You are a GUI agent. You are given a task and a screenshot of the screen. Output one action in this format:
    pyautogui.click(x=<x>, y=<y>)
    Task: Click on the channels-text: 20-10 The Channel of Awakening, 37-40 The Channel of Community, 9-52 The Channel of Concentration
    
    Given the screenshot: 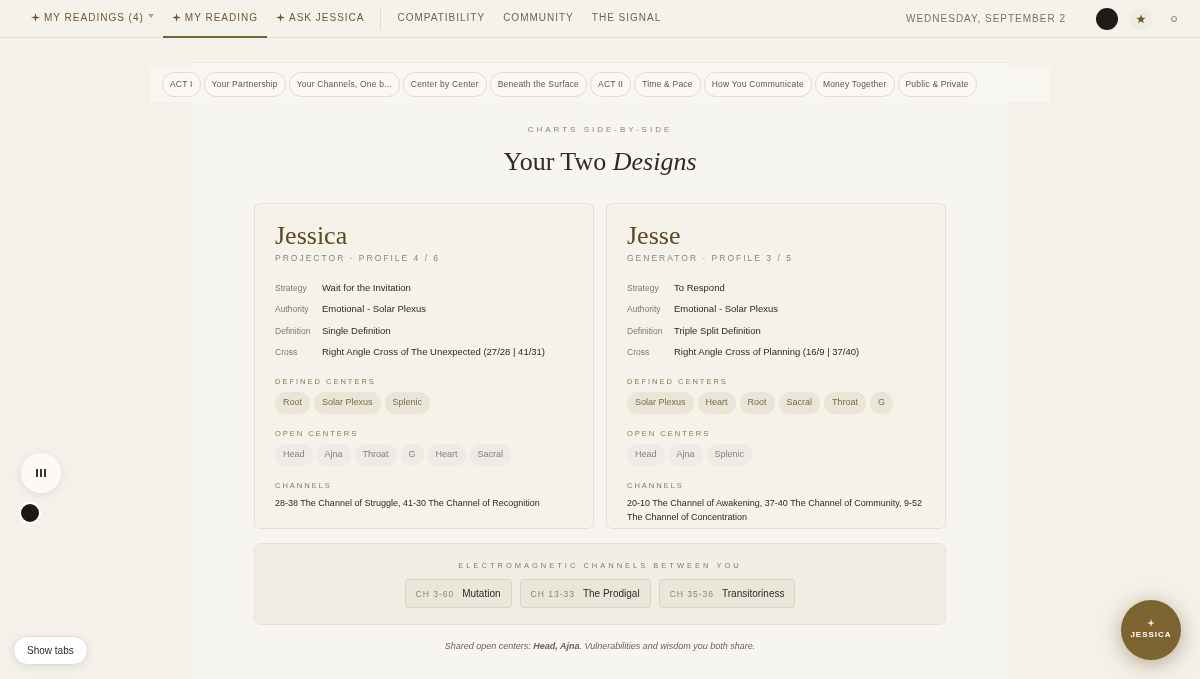 What is the action you would take?
    pyautogui.click(x=775, y=510)
    